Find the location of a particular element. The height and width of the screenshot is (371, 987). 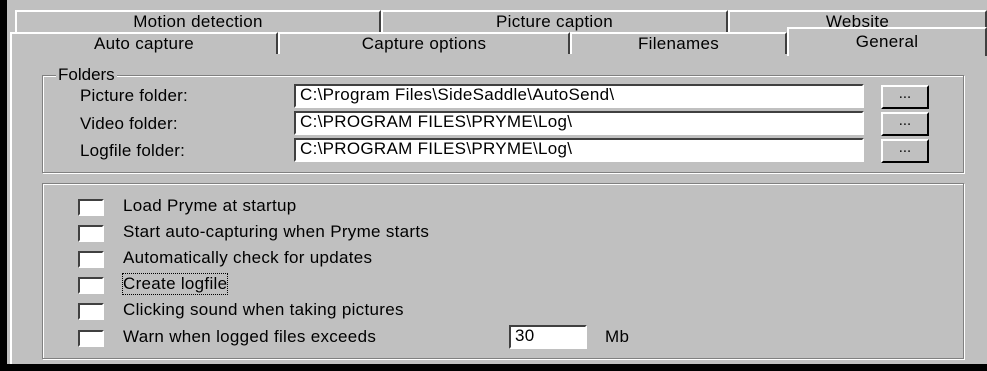

tab-capture-options: Capture options is located at coordinates (424, 43).